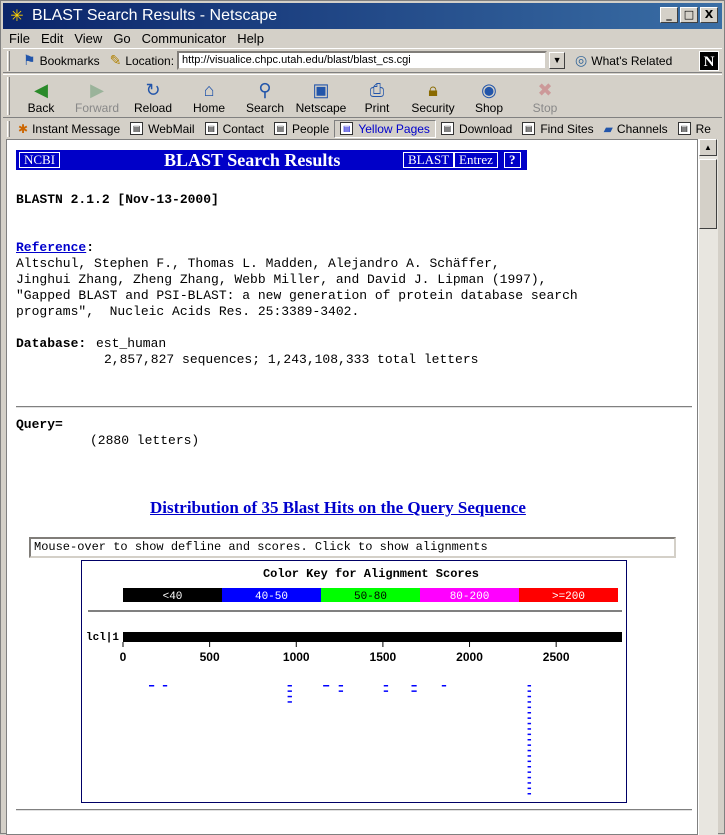  What do you see at coordinates (41, 90) in the screenshot?
I see `back-arrow-icon: ◀` at bounding box center [41, 90].